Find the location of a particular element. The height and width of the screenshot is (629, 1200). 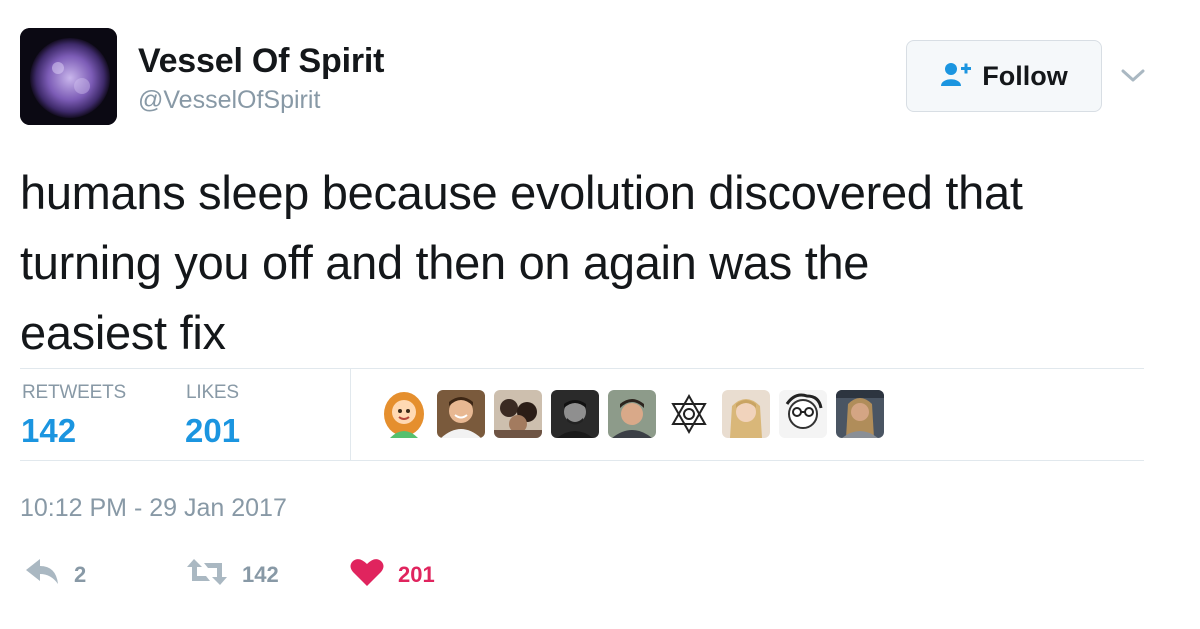

user-handle: @VesselOfSpirit is located at coordinates (229, 100).